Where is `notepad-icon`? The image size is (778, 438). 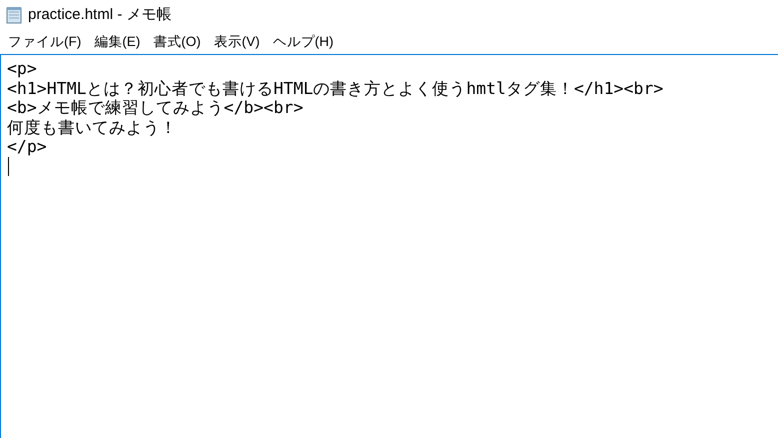 notepad-icon is located at coordinates (14, 15).